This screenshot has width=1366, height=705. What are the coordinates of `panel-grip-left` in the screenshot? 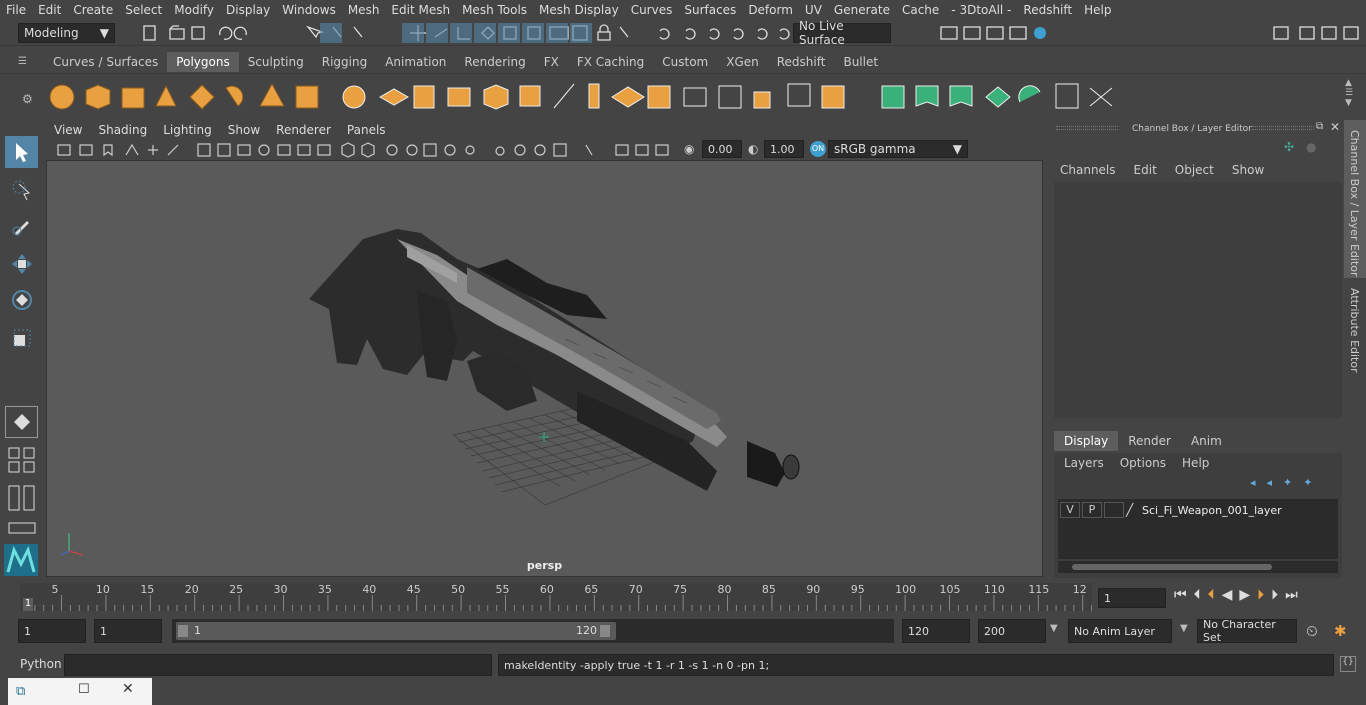 It's located at (1087, 128).